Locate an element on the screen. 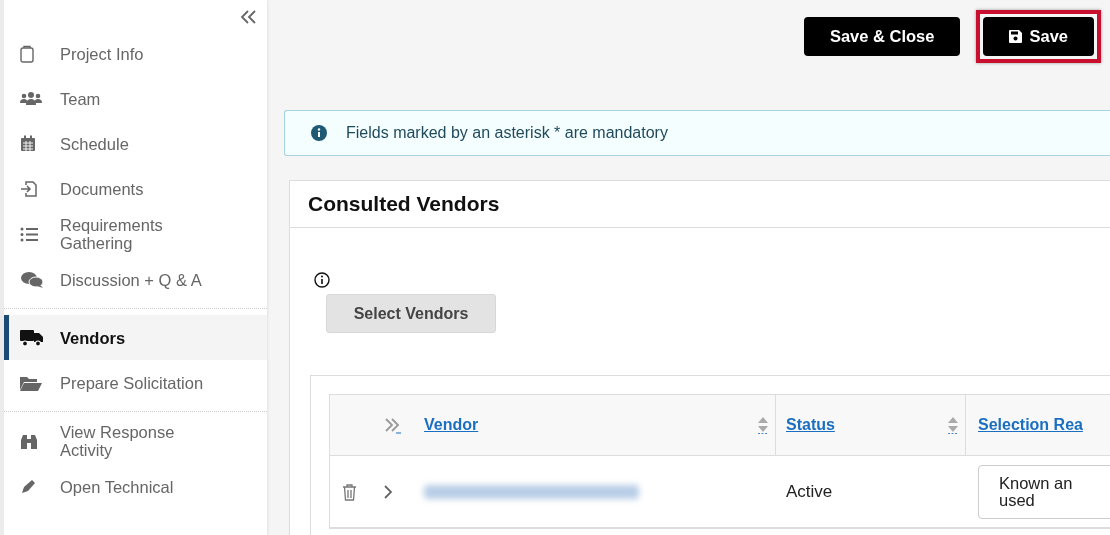  calendar-icon is located at coordinates (28, 143).